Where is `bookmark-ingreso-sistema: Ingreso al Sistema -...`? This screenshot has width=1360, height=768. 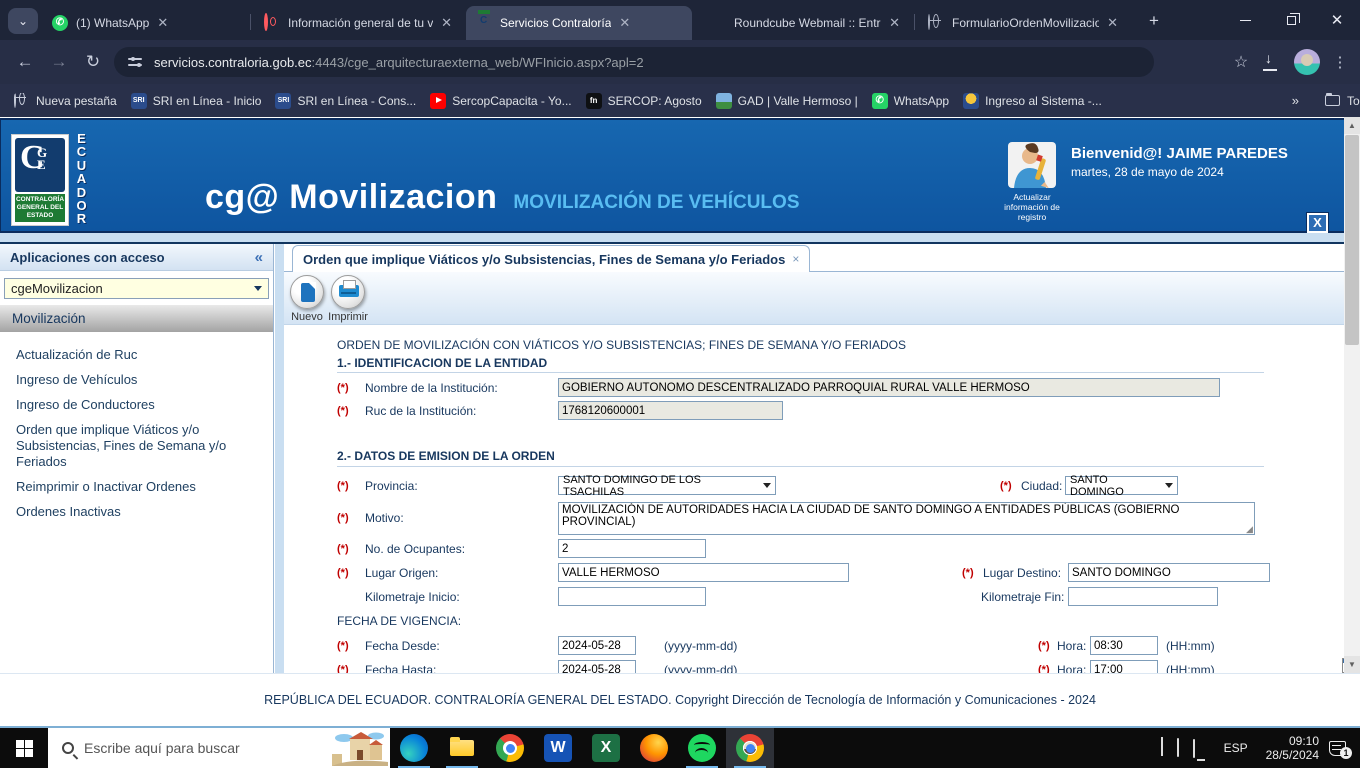
bookmark-ingreso-sistema: Ingreso al Sistema -... is located at coordinates (1032, 100).